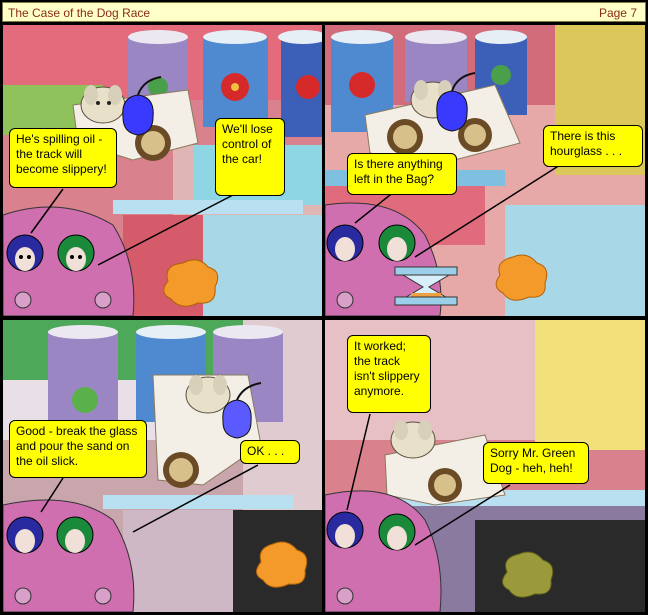  What do you see at coordinates (270, 452) in the screenshot?
I see `speech-bubble: OK . . .` at bounding box center [270, 452].